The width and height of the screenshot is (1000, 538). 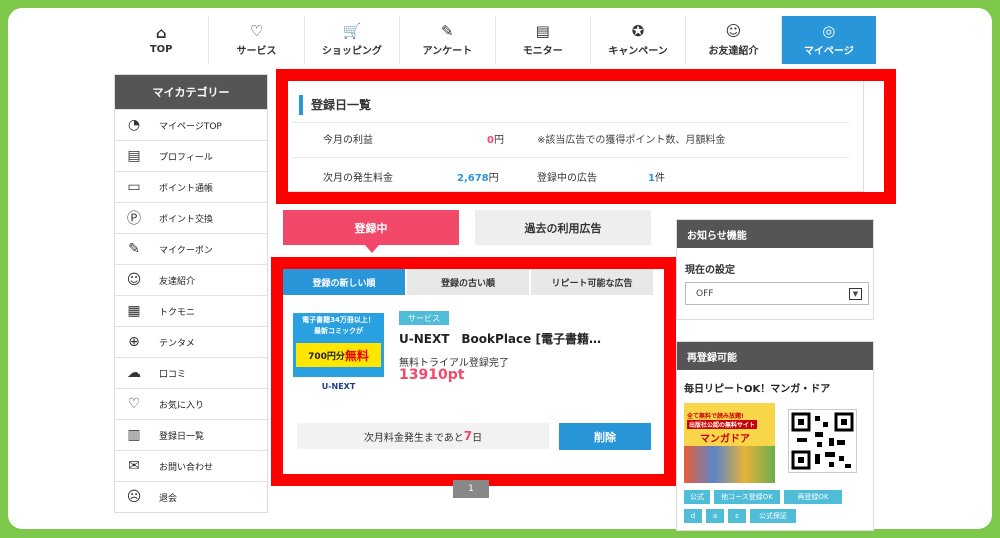 I want to click on nav-item-2: 🛒 ショッピング, so click(x=353, y=40).